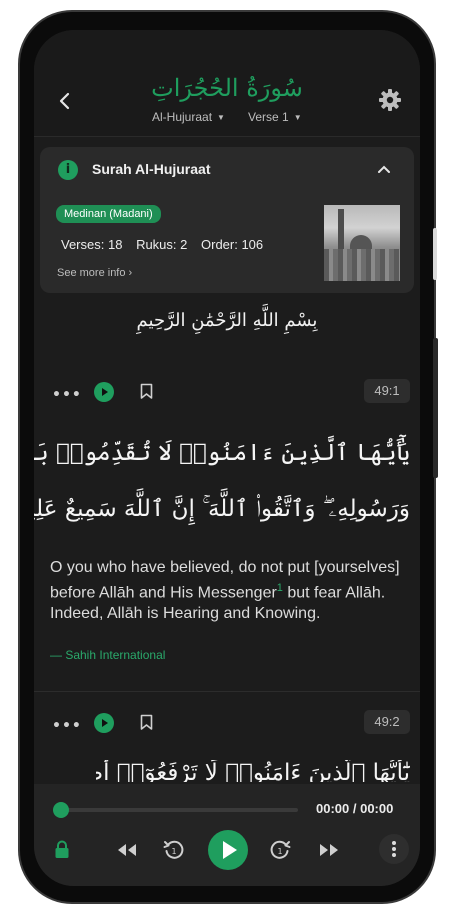 This screenshot has height=912, width=456. What do you see at coordinates (362, 243) in the screenshot?
I see `medina-mosque-image` at bounding box center [362, 243].